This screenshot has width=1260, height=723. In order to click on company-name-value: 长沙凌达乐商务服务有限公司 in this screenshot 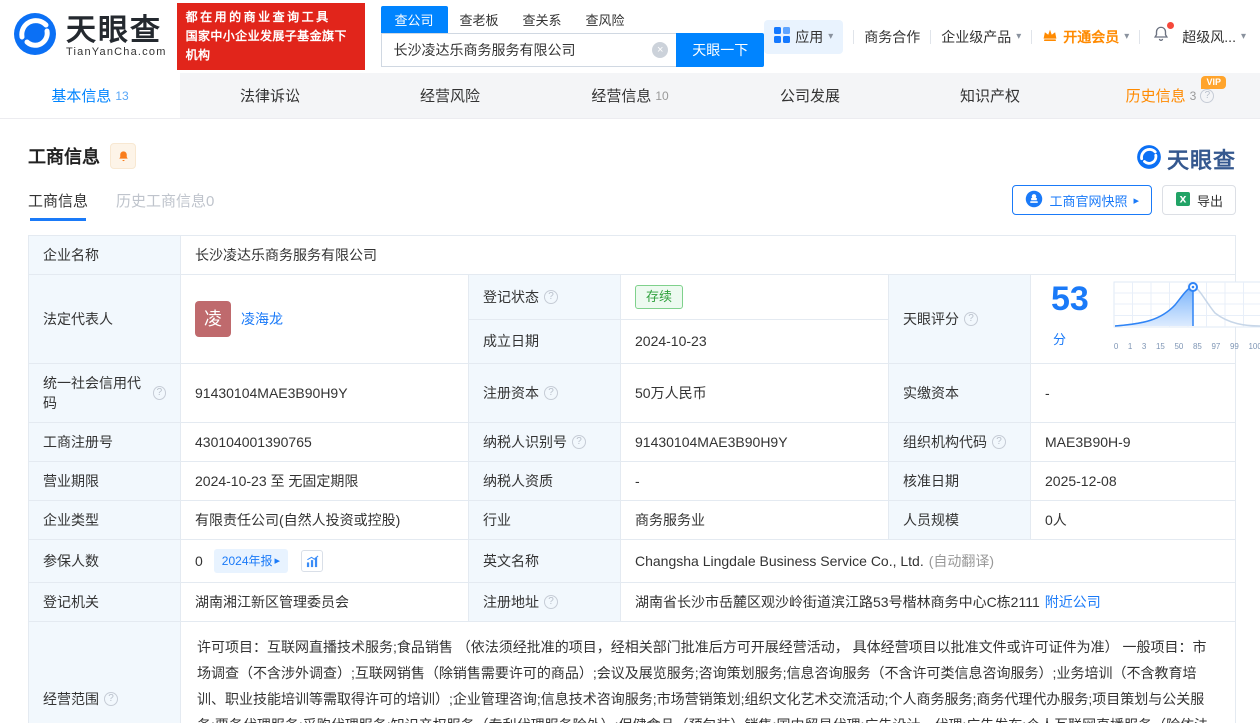, I will do `click(286, 255)`.